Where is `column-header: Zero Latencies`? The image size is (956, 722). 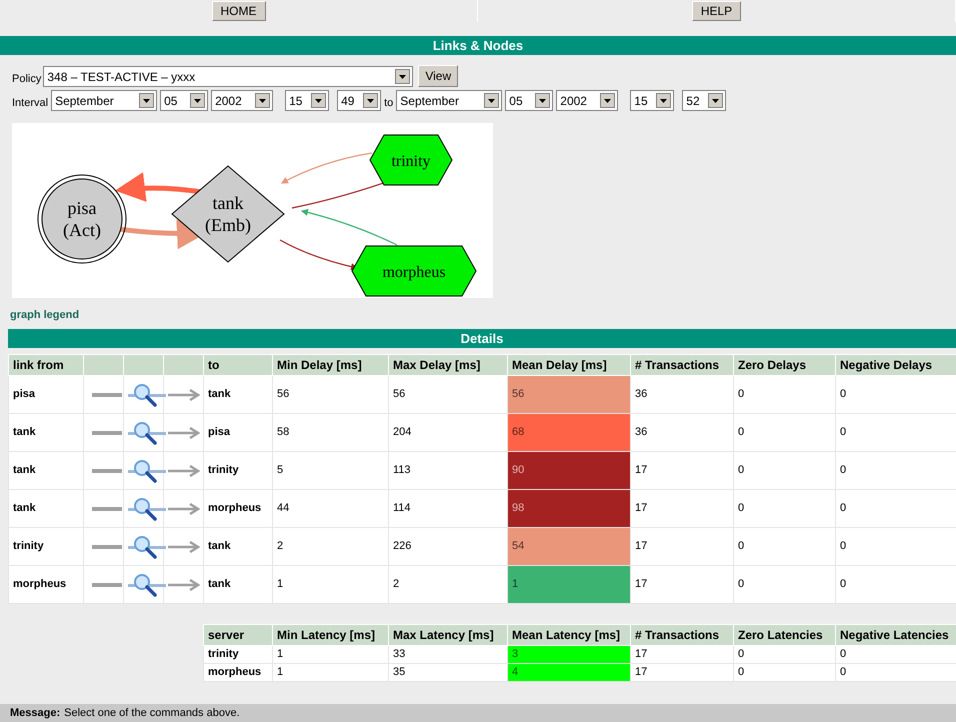 column-header: Zero Latencies is located at coordinates (780, 635).